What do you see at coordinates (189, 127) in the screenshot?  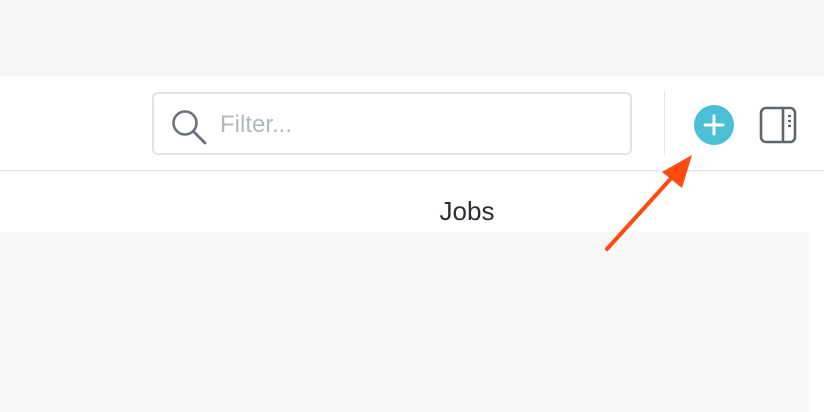 I see `search-icon` at bounding box center [189, 127].